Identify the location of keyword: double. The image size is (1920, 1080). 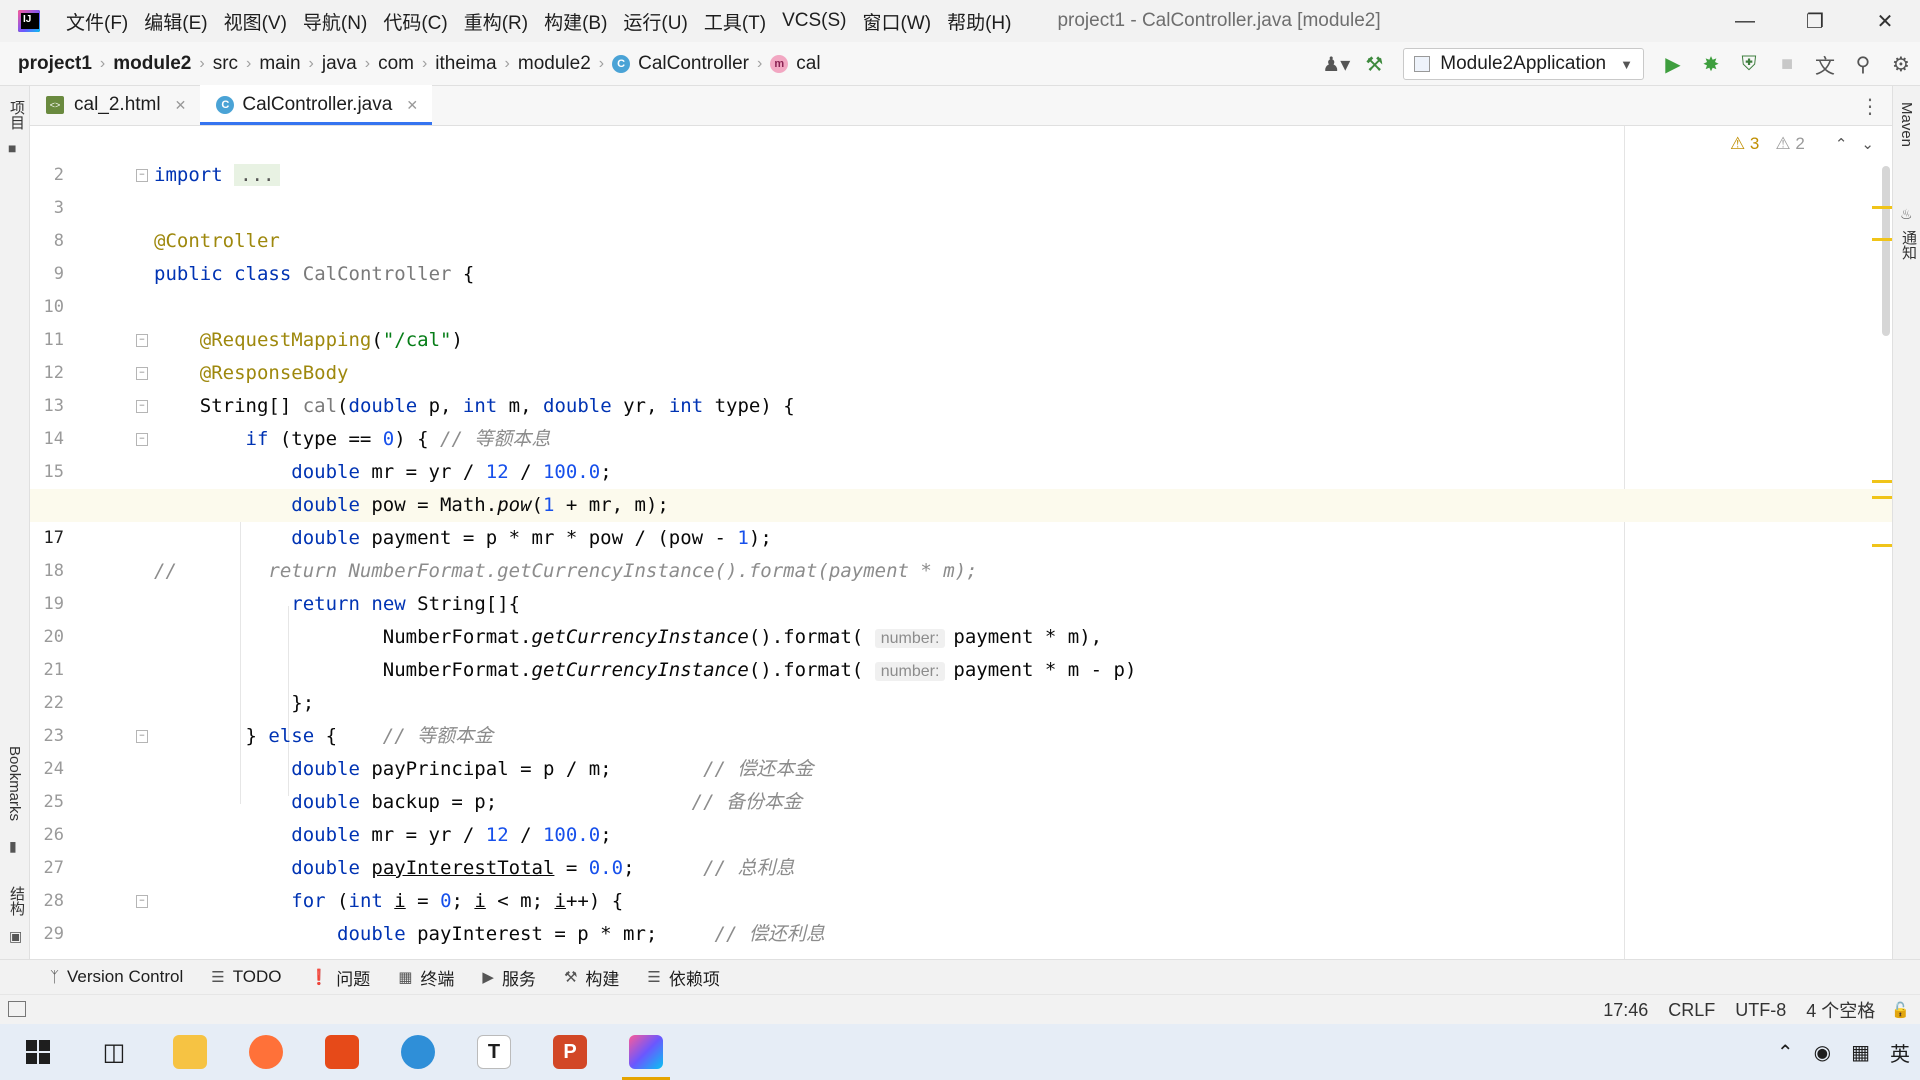
(325, 505).